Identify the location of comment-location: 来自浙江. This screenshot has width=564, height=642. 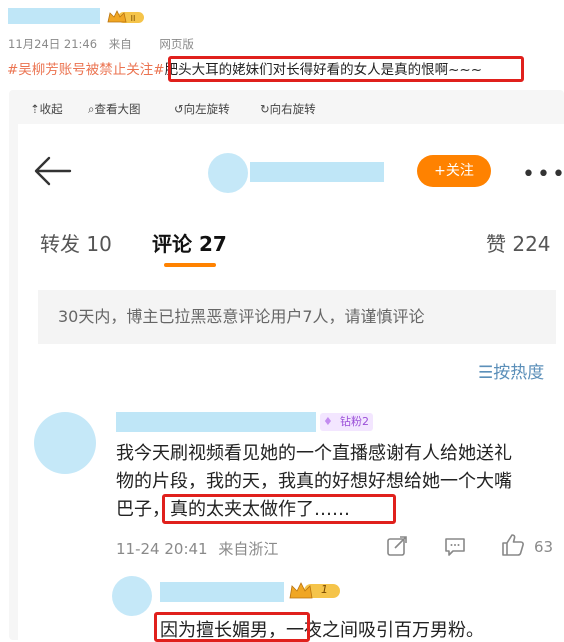
(248, 549).